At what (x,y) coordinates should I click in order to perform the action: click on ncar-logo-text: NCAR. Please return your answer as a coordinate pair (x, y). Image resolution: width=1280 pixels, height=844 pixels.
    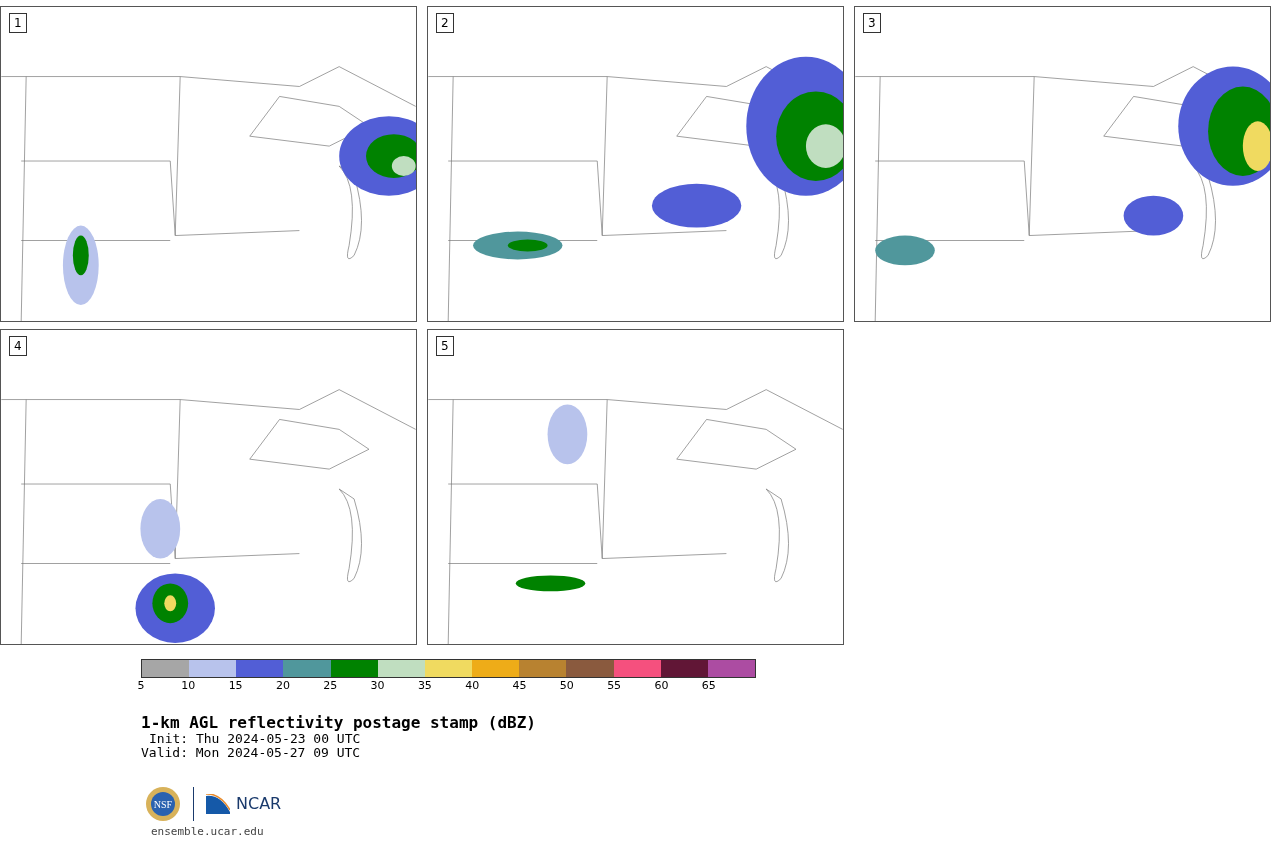
    Looking at the image, I should click on (259, 804).